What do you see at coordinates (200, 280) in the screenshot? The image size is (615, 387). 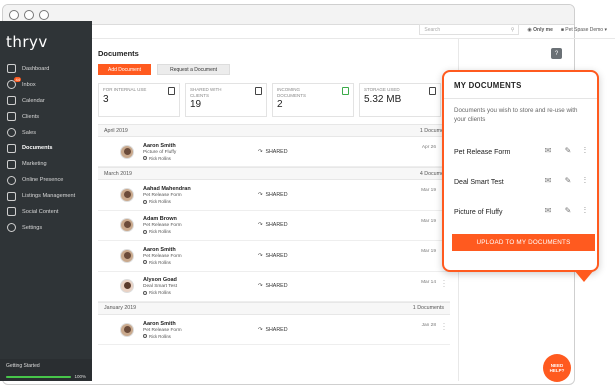 I see `client-name: Alyson Goad` at bounding box center [200, 280].